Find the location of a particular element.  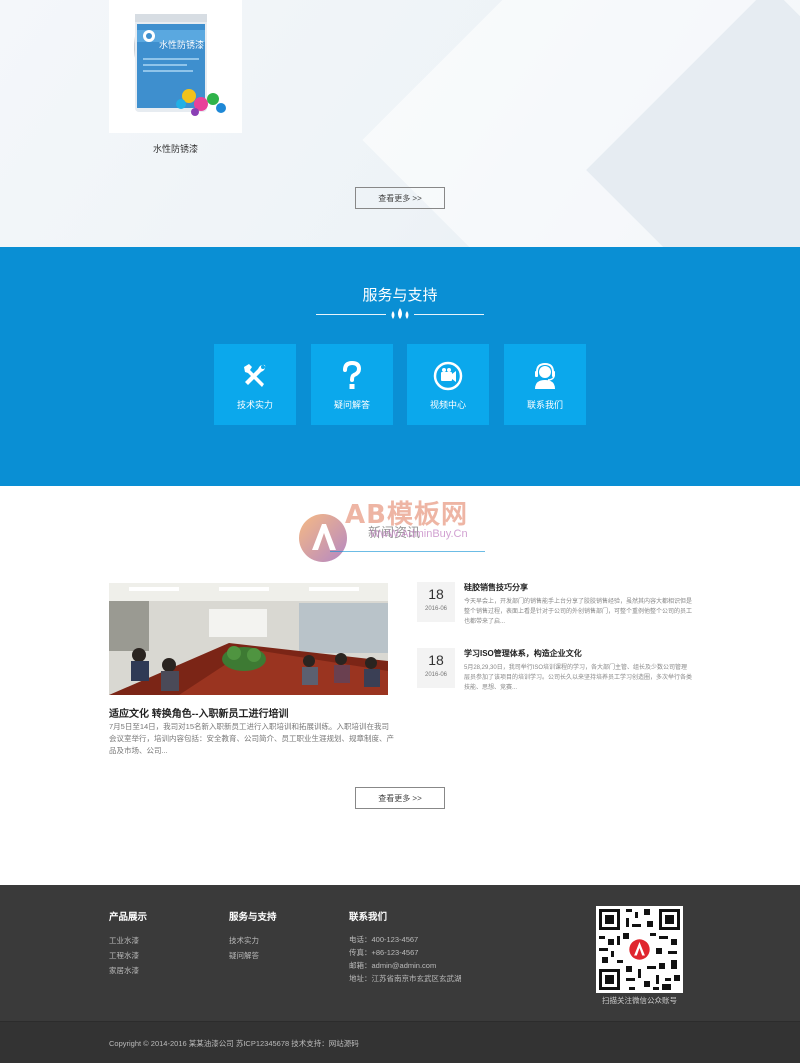

service-tile-contact: 联系我们 is located at coordinates (545, 384).